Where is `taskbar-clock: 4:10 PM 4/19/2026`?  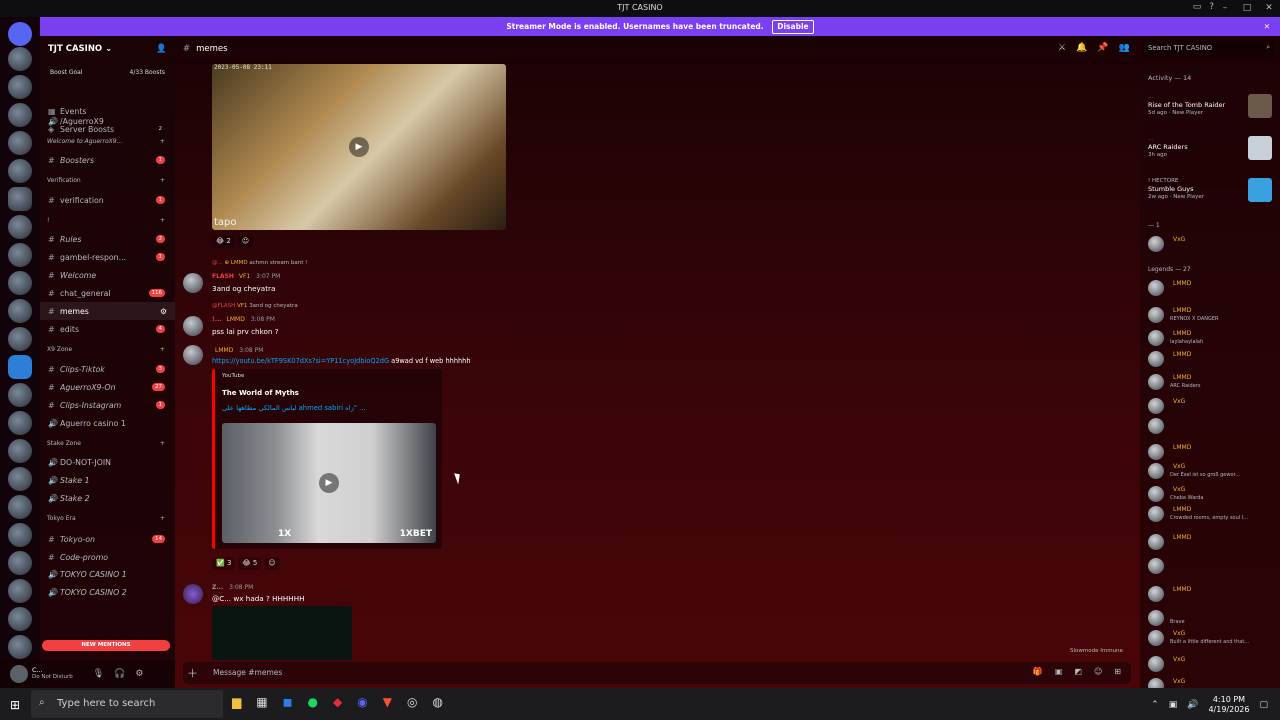
taskbar-clock: 4:10 PM 4/19/2026 is located at coordinates (1228, 705).